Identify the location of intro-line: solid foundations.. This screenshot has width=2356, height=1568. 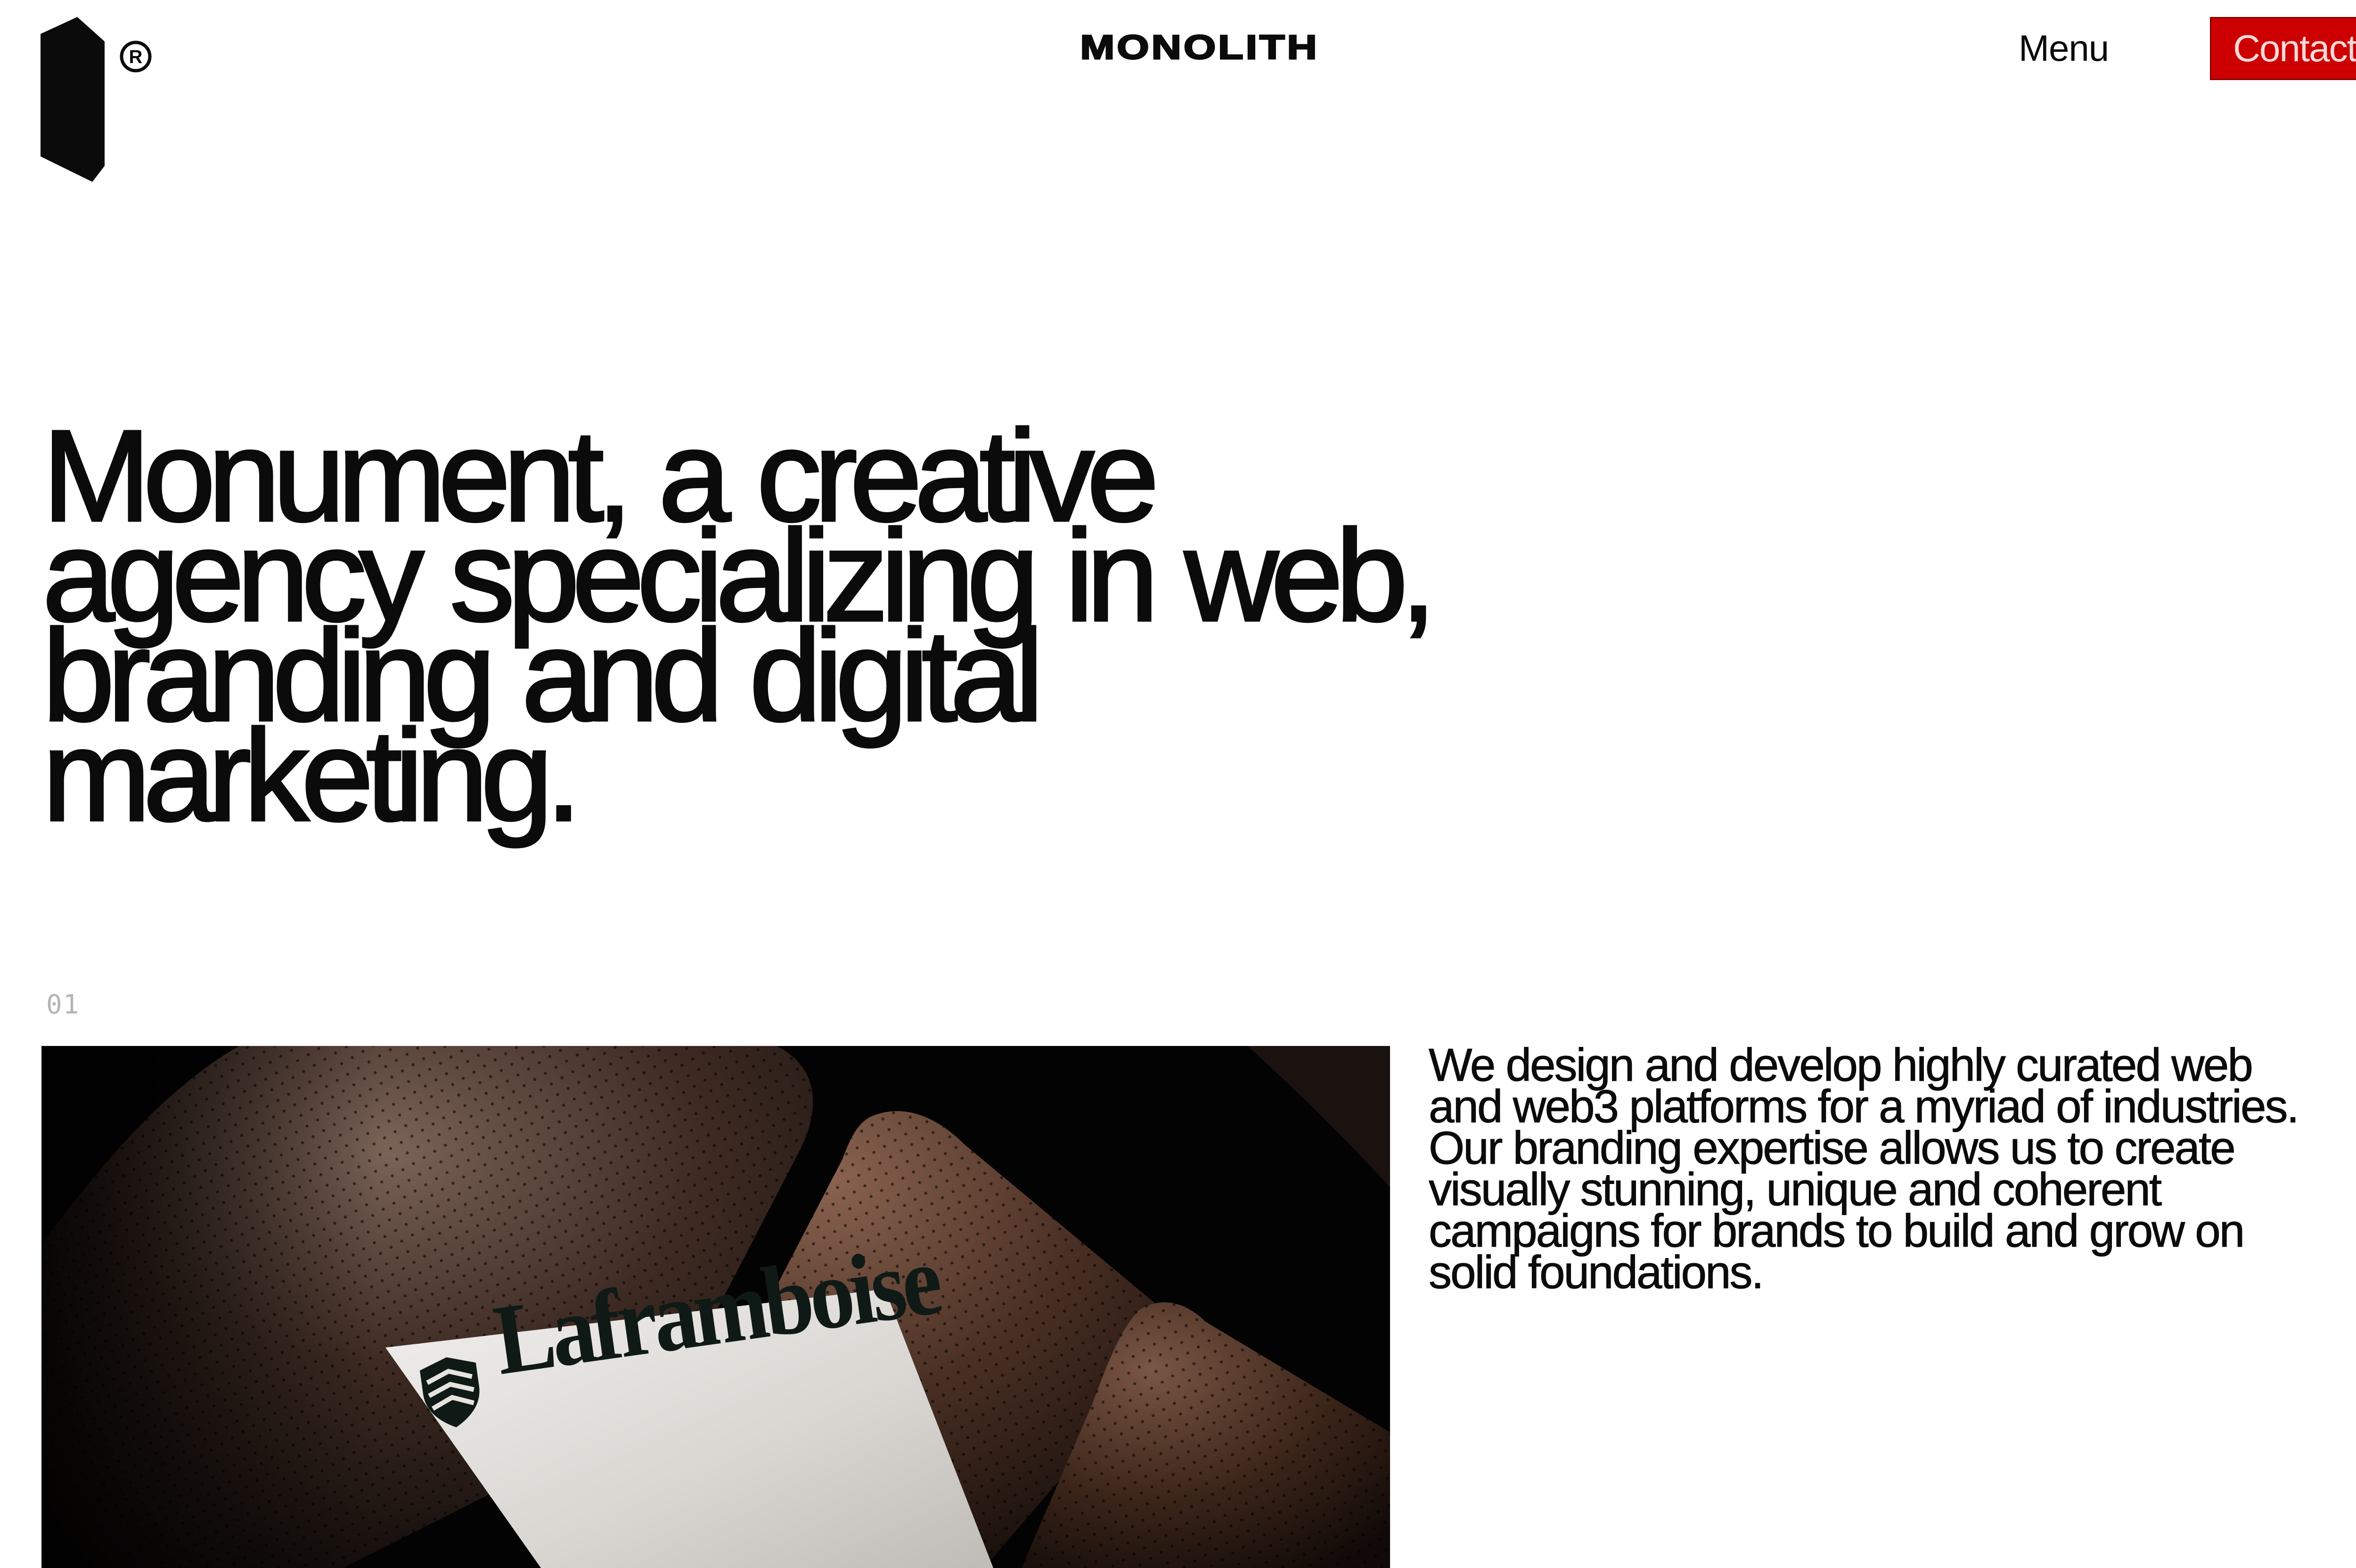
(1597, 1272).